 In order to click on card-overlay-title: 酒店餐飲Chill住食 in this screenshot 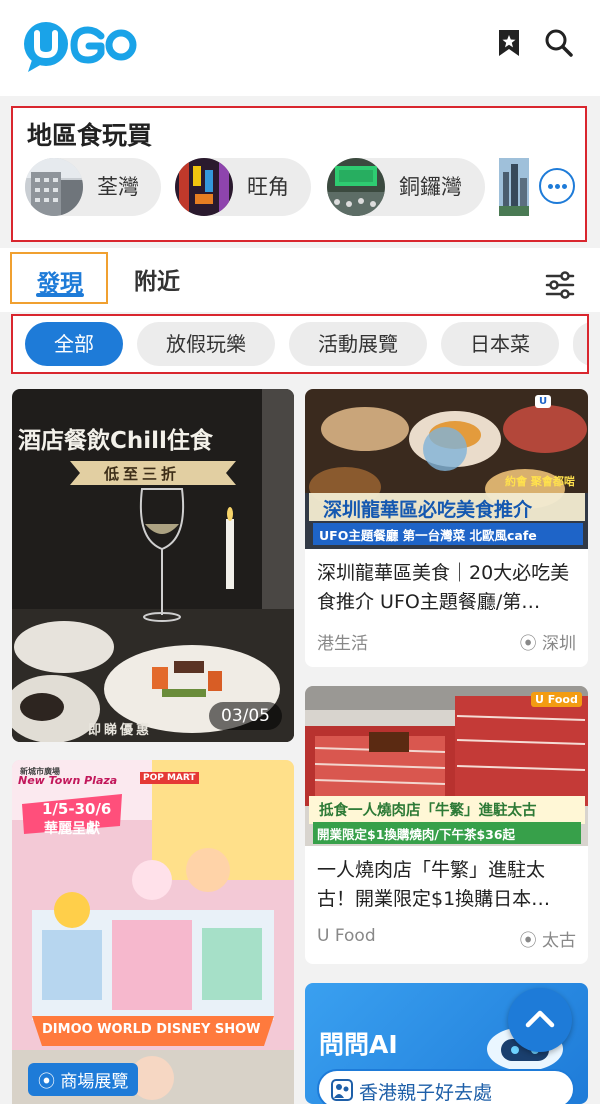, I will do `click(115, 441)`.